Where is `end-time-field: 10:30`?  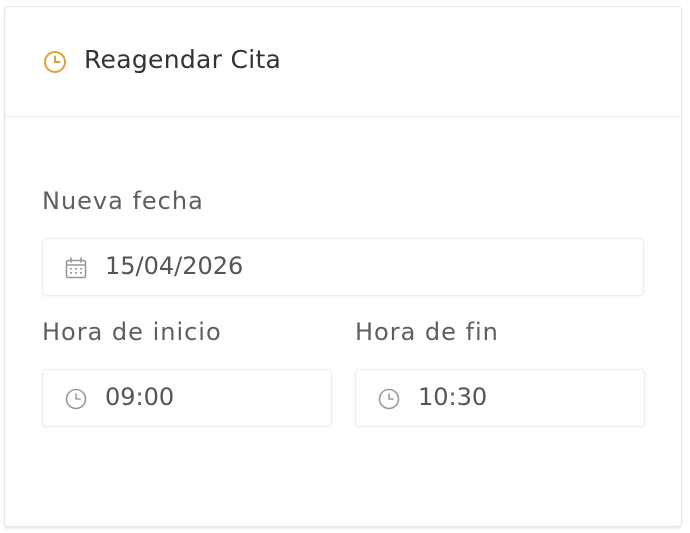 end-time-field: 10:30 is located at coordinates (500, 398).